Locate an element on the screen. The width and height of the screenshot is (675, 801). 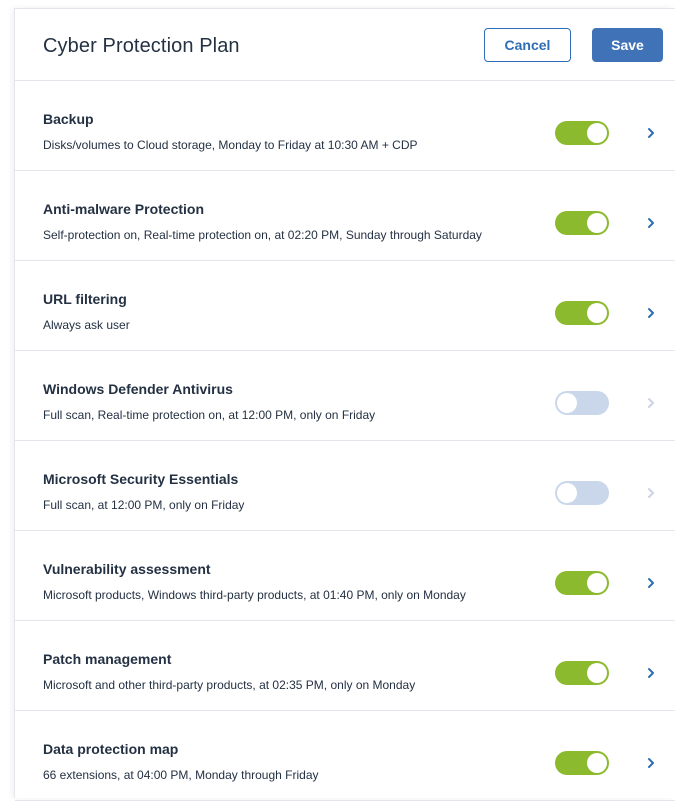
page-title: Cyber Protection Plan is located at coordinates (141, 46).